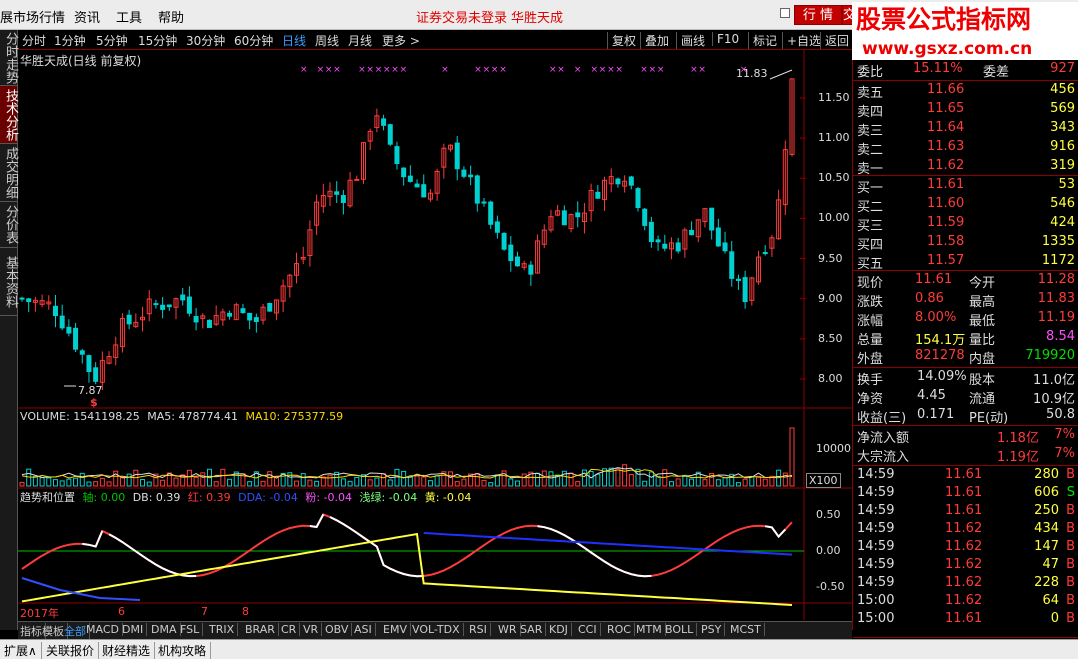  Describe the element at coordinates (192, 629) in the screenshot. I see `indicator-tab: FSL` at that location.